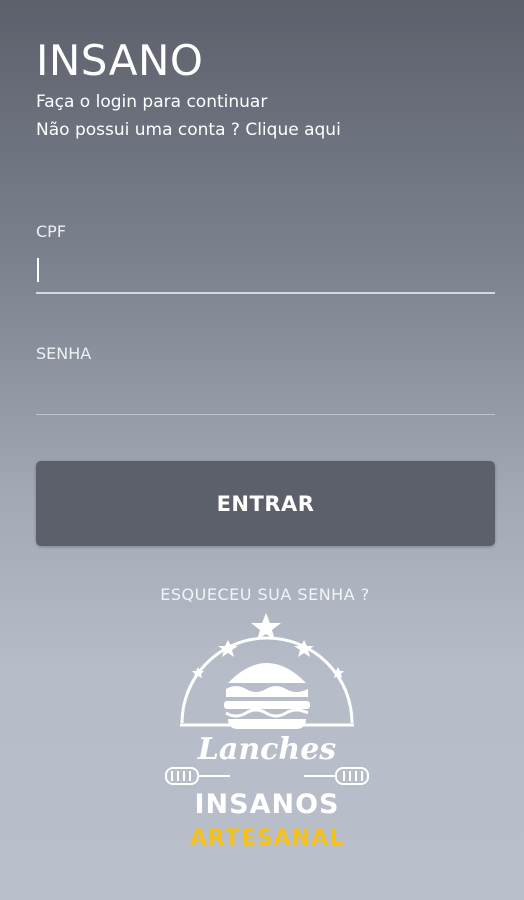 This screenshot has height=900, width=524. Describe the element at coordinates (267, 749) in the screenshot. I see `logo-script-text: Lanches` at that location.